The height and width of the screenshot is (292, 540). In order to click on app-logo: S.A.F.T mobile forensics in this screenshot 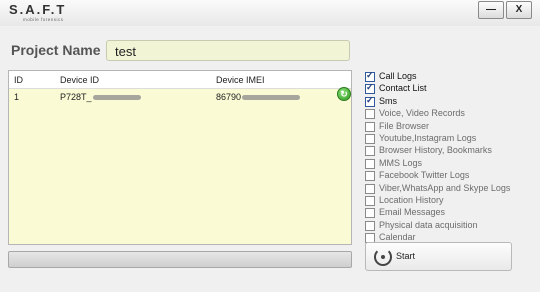, I will do `click(38, 12)`.